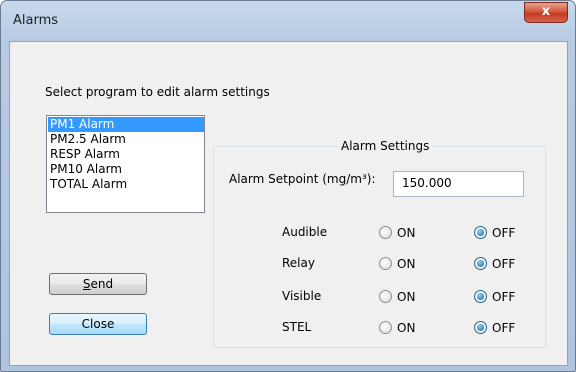 This screenshot has height=372, width=576. Describe the element at coordinates (385, 146) in the screenshot. I see `group-title: Alarm Settings` at that location.